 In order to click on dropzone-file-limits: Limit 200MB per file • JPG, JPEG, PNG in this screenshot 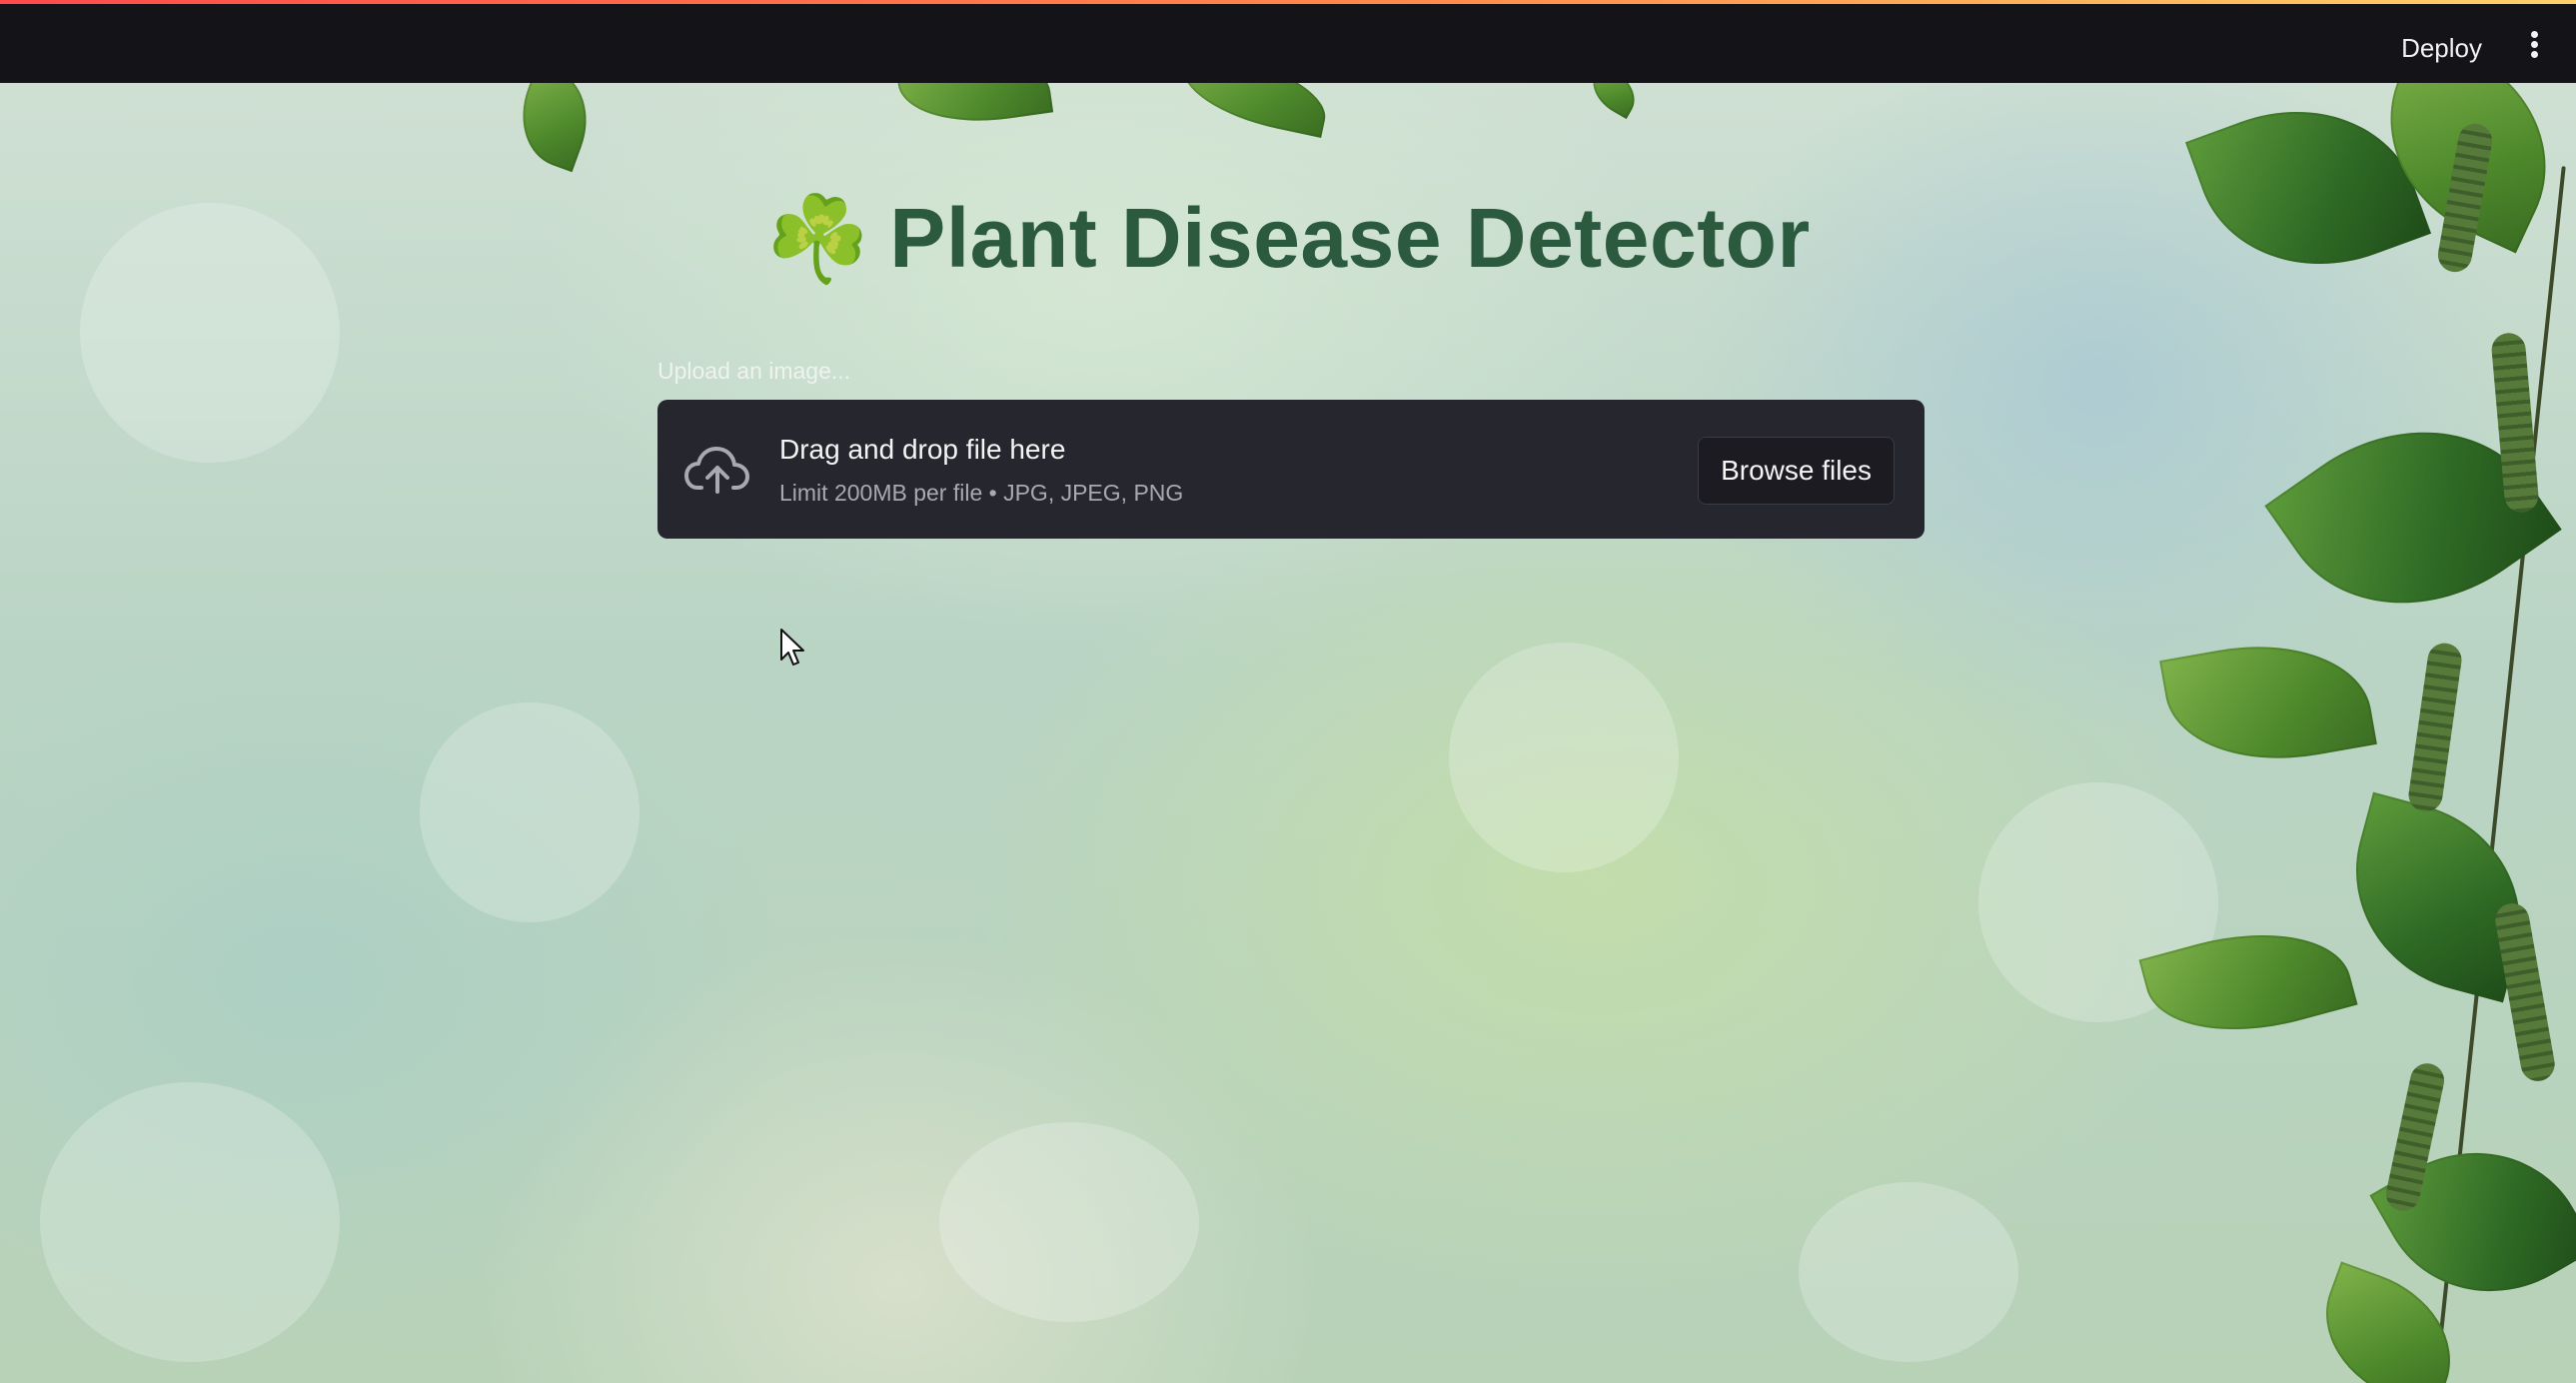, I will do `click(981, 493)`.